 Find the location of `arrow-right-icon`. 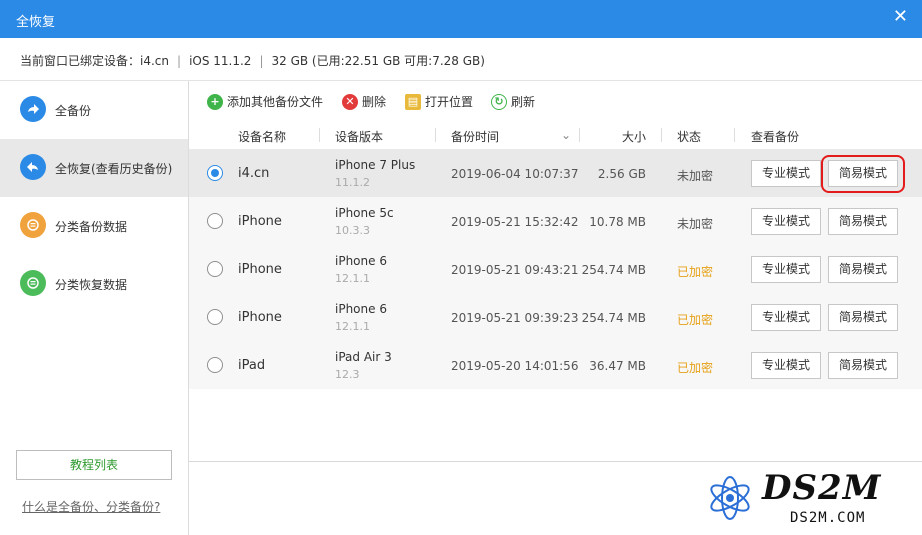

arrow-right-icon is located at coordinates (33, 109).